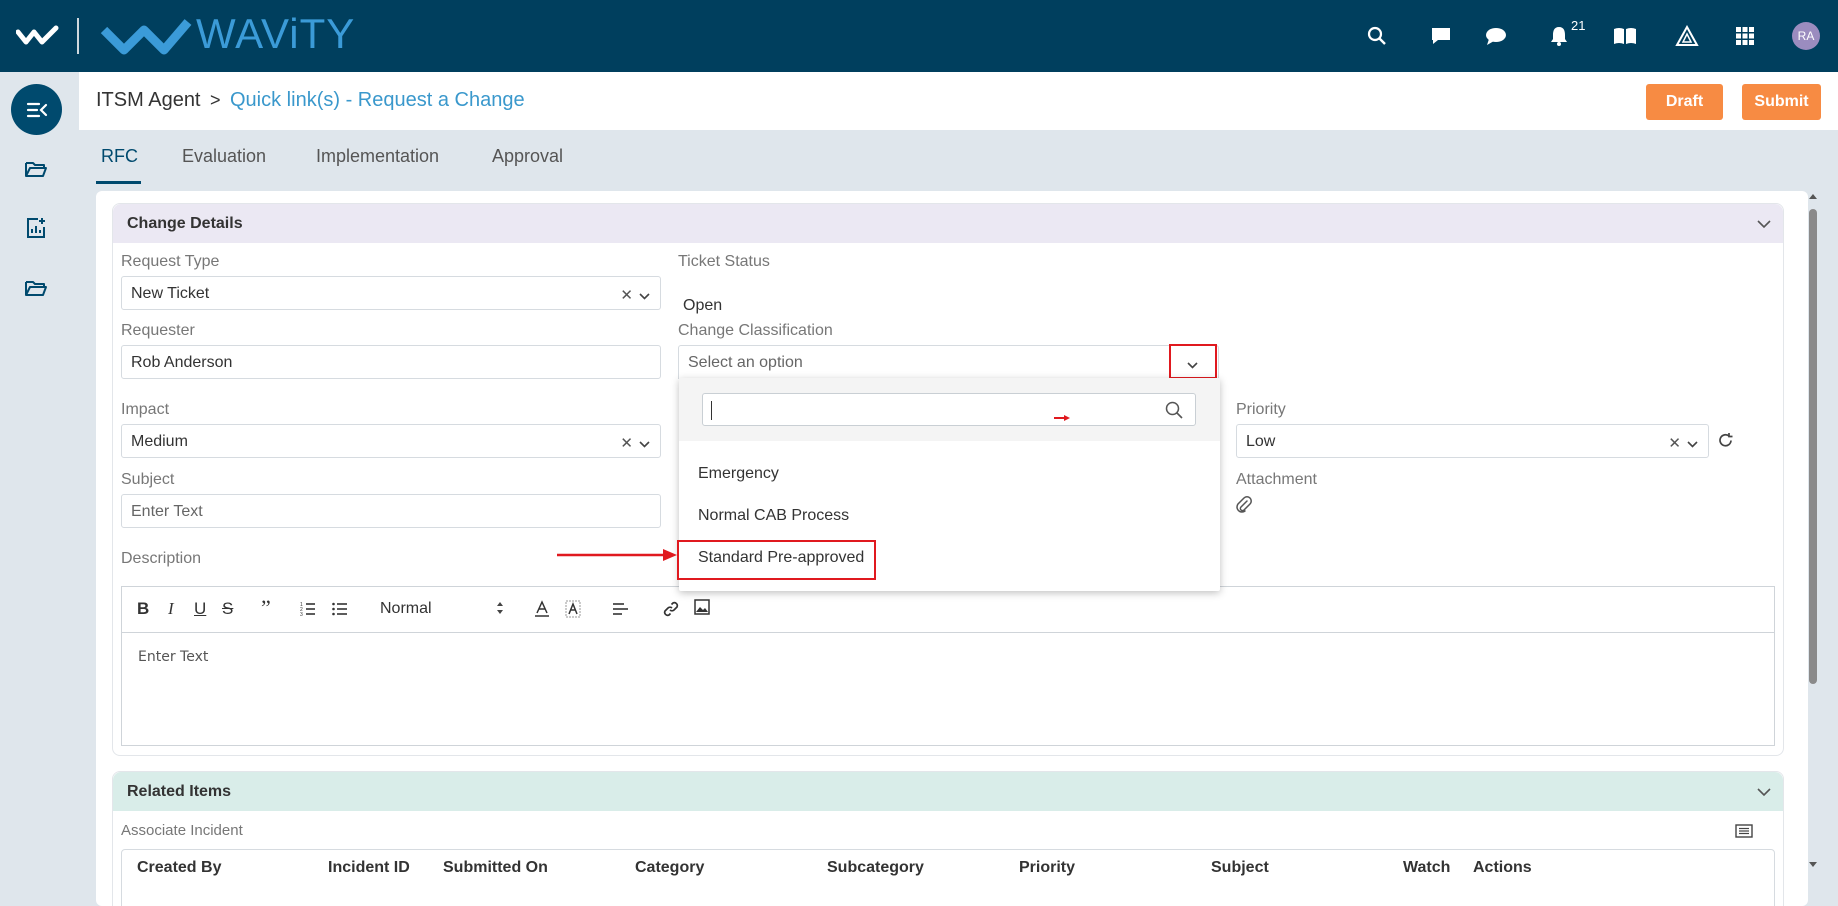 This screenshot has width=1838, height=906. I want to click on requester-field: Rob Anderson, so click(391, 362).